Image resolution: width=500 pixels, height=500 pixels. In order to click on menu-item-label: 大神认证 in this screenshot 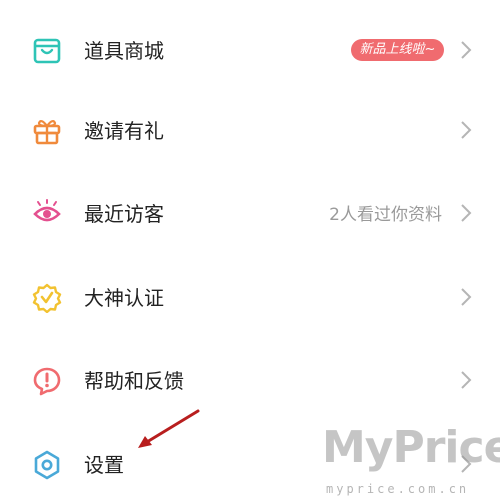, I will do `click(124, 298)`.